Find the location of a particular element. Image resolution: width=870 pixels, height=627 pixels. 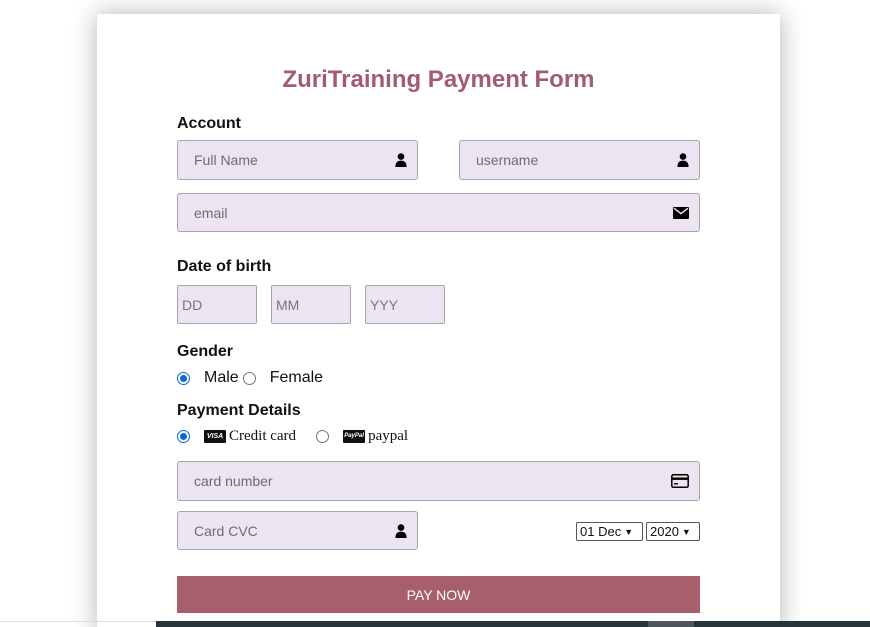

dob-year-input is located at coordinates (405, 304).